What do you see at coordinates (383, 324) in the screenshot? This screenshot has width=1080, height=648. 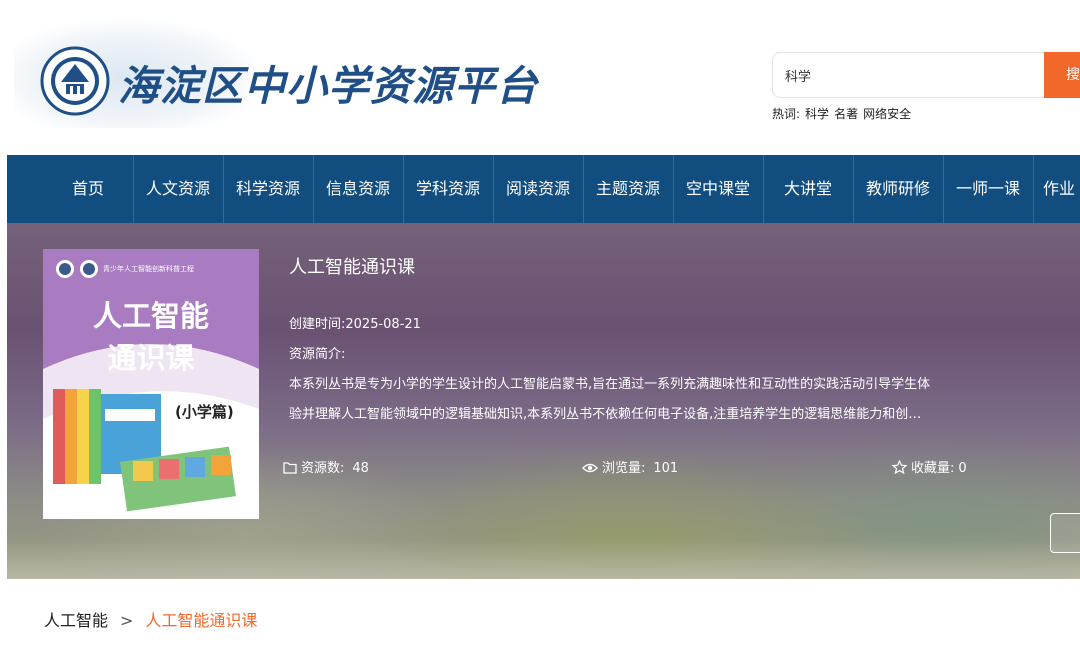 I see `created-value: 2025-08-21` at bounding box center [383, 324].